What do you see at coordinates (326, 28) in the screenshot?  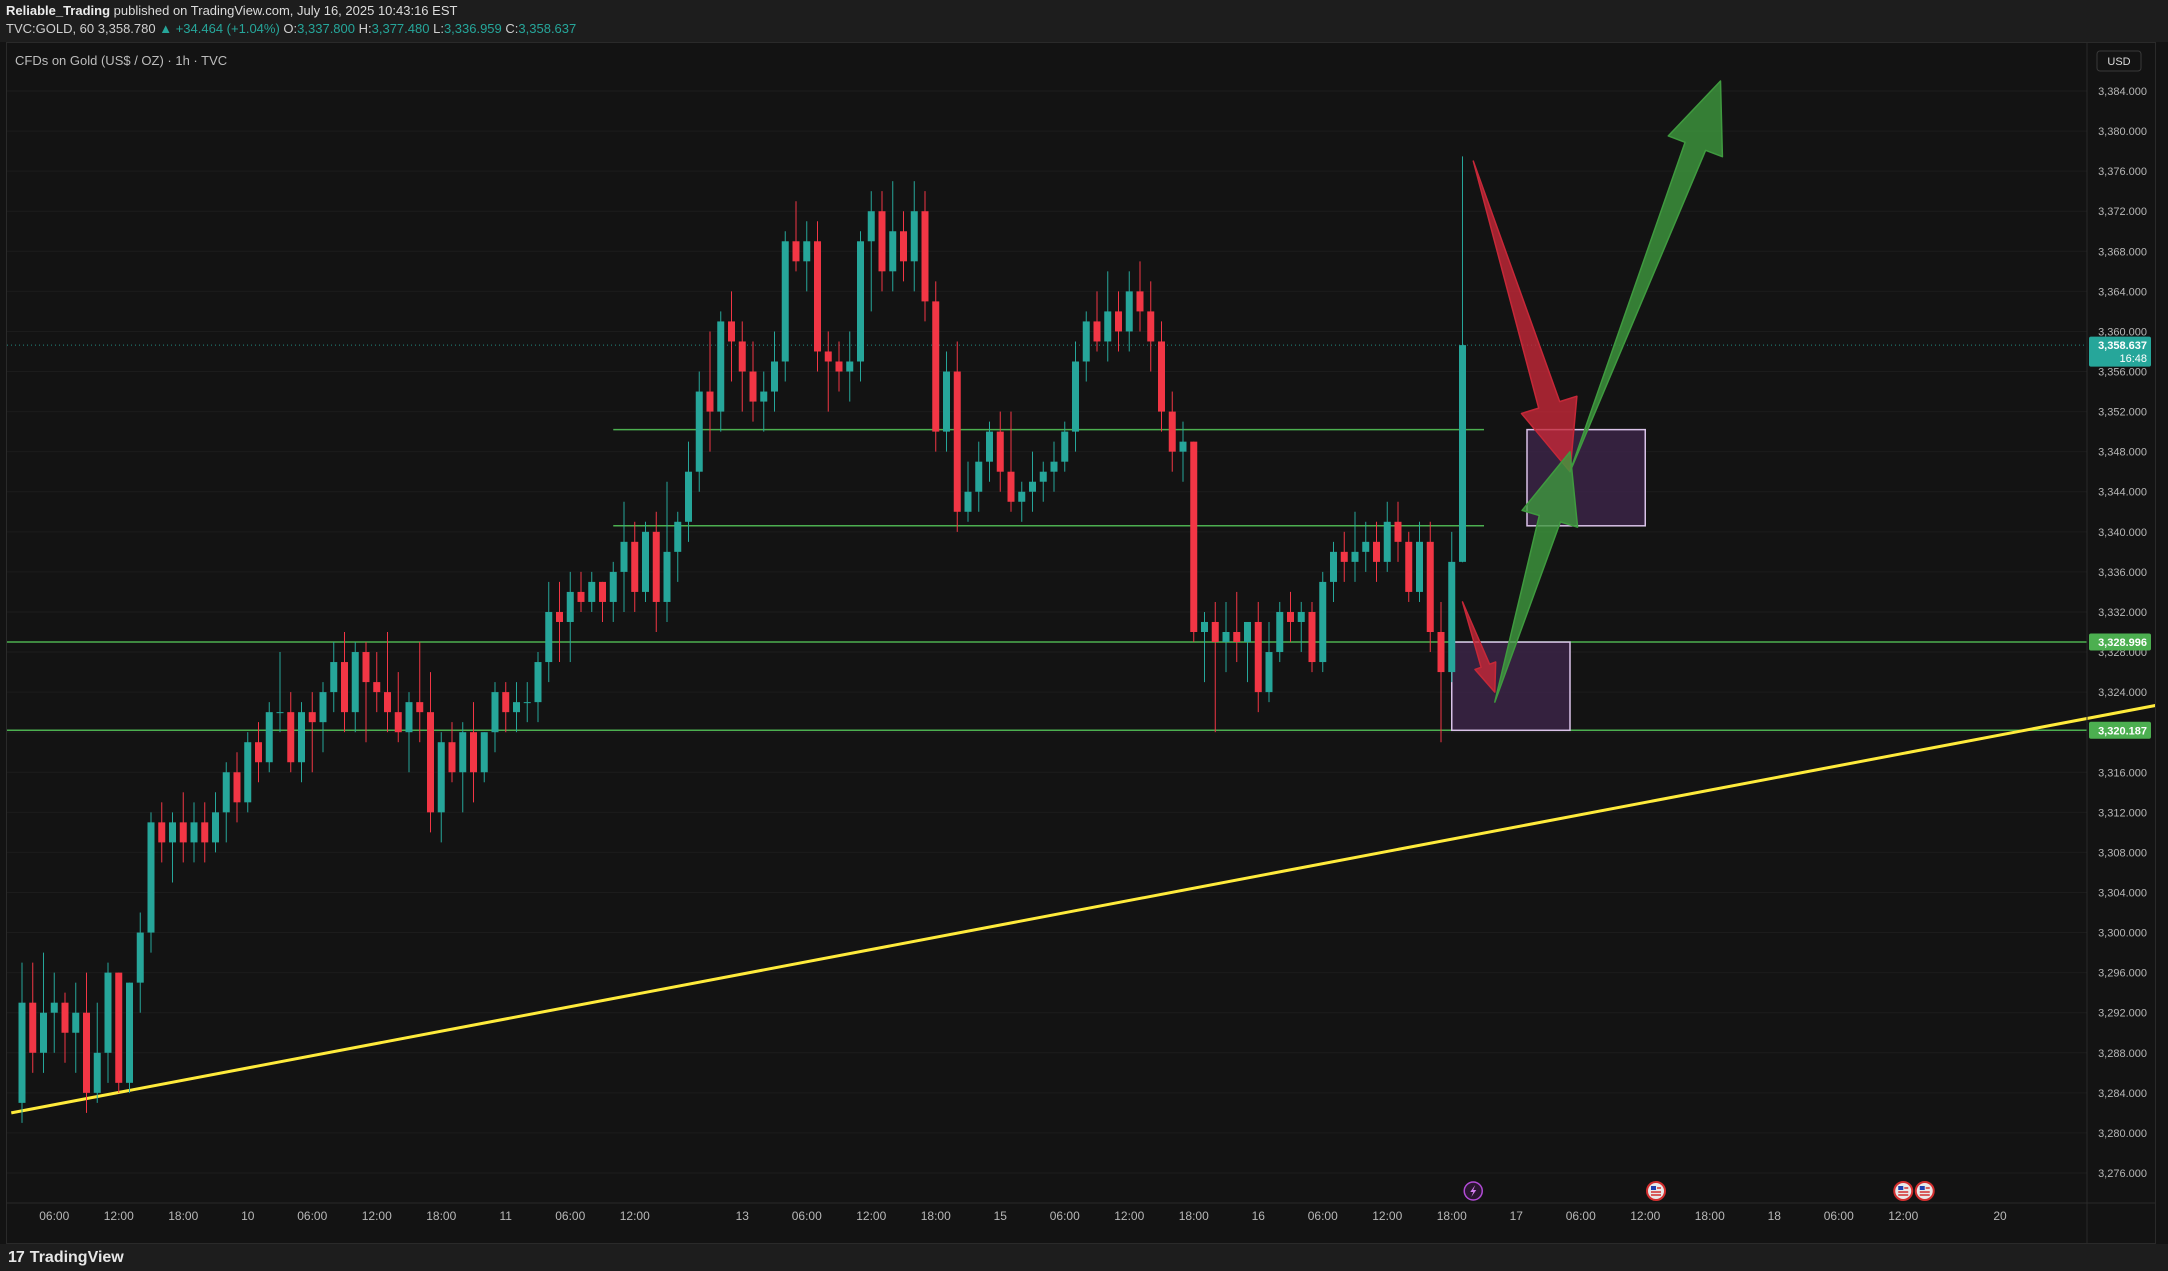 I see `open-value: 3,337.800` at bounding box center [326, 28].